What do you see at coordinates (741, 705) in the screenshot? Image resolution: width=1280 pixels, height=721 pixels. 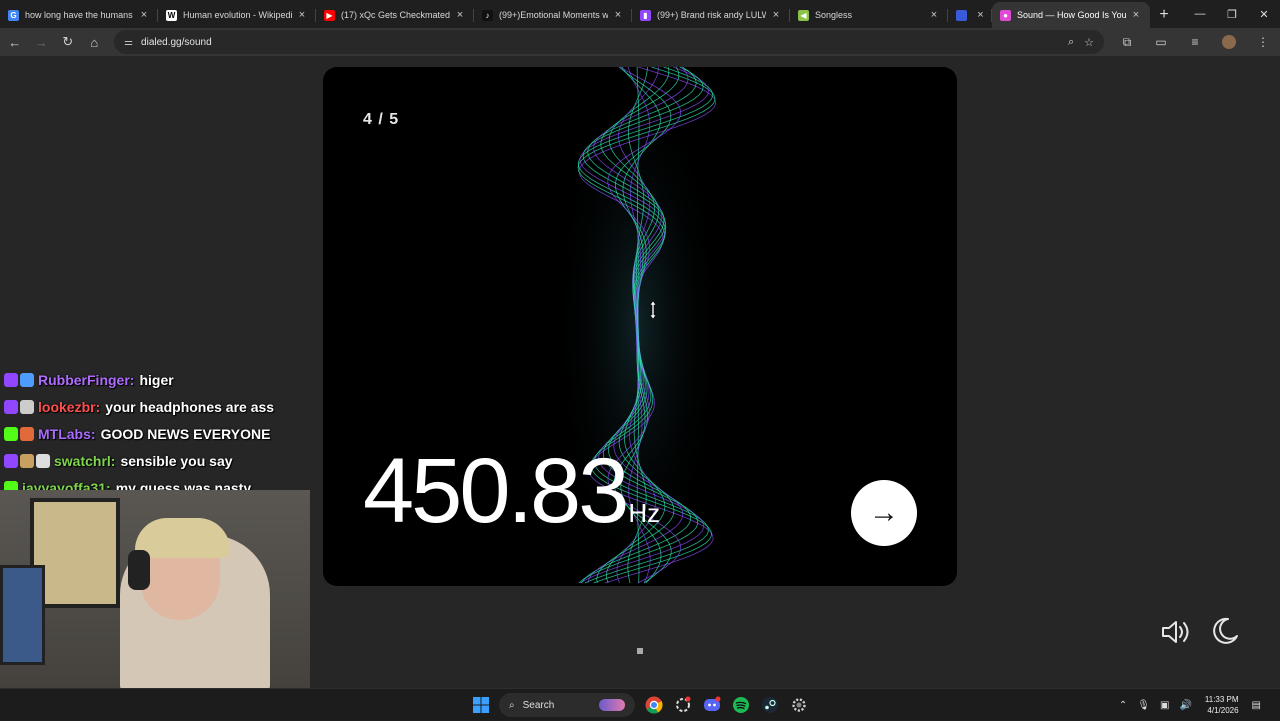 I see `spotify-icon` at bounding box center [741, 705].